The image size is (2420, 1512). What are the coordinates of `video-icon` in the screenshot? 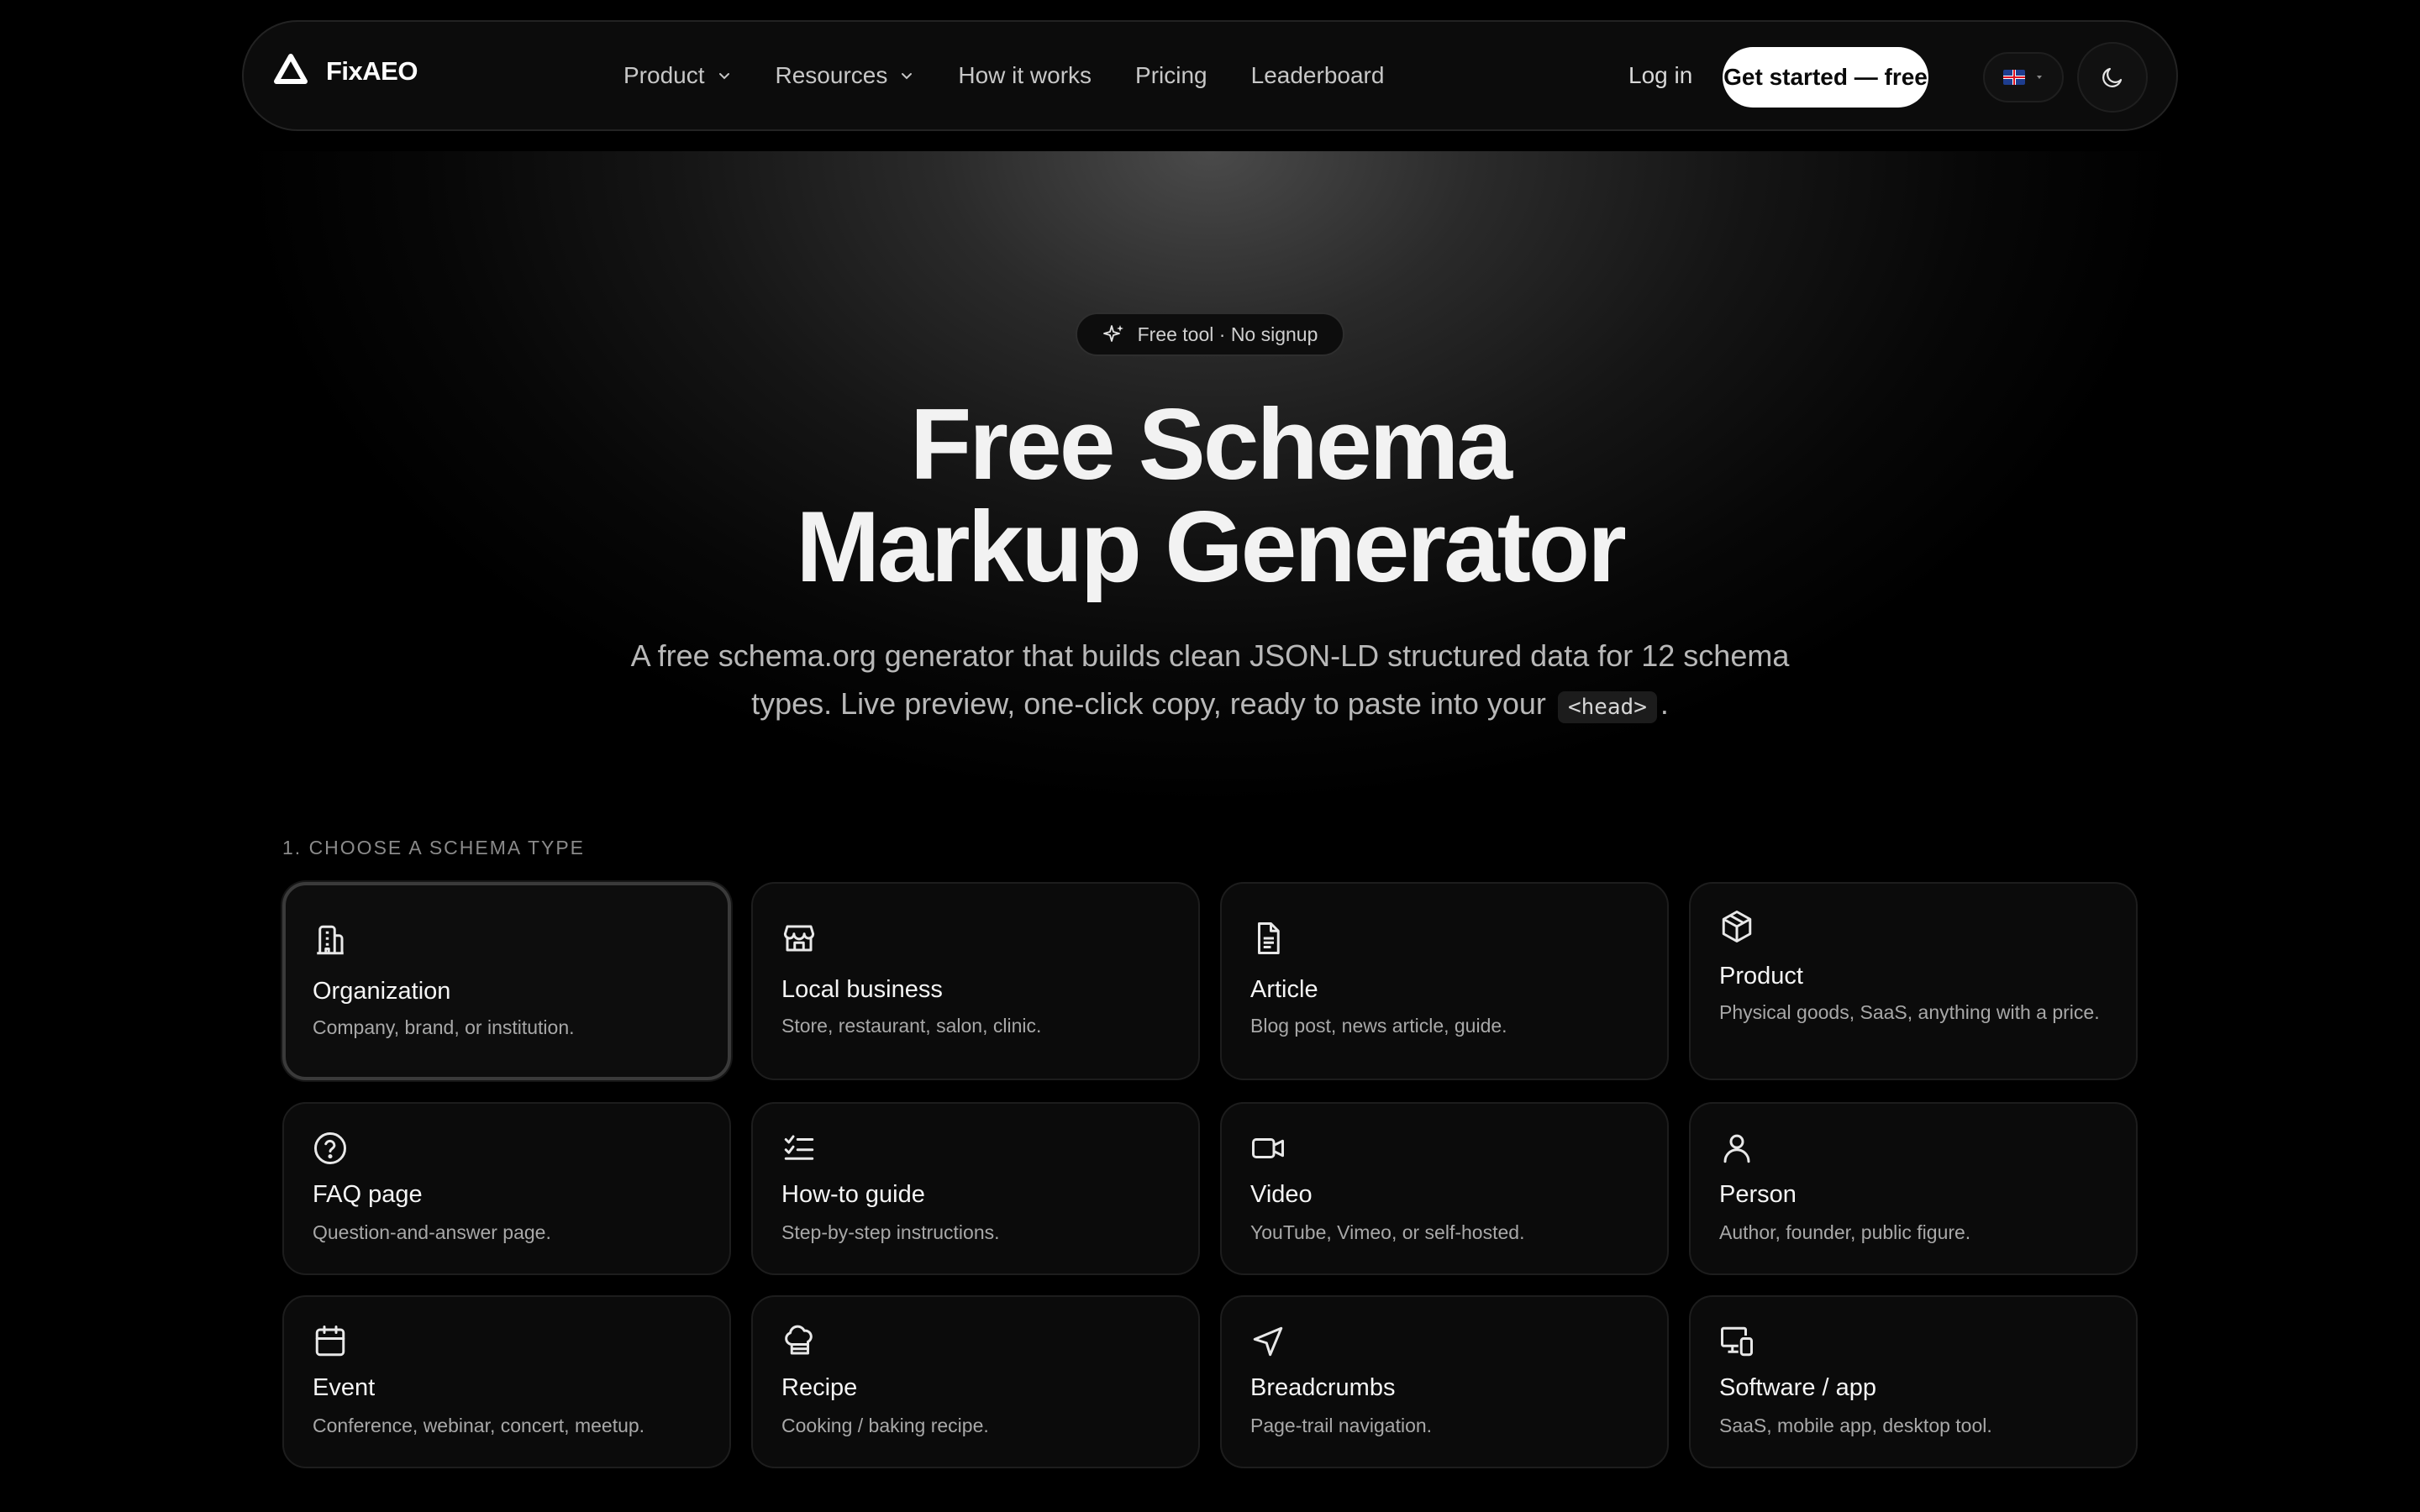 It's located at (1268, 1148).